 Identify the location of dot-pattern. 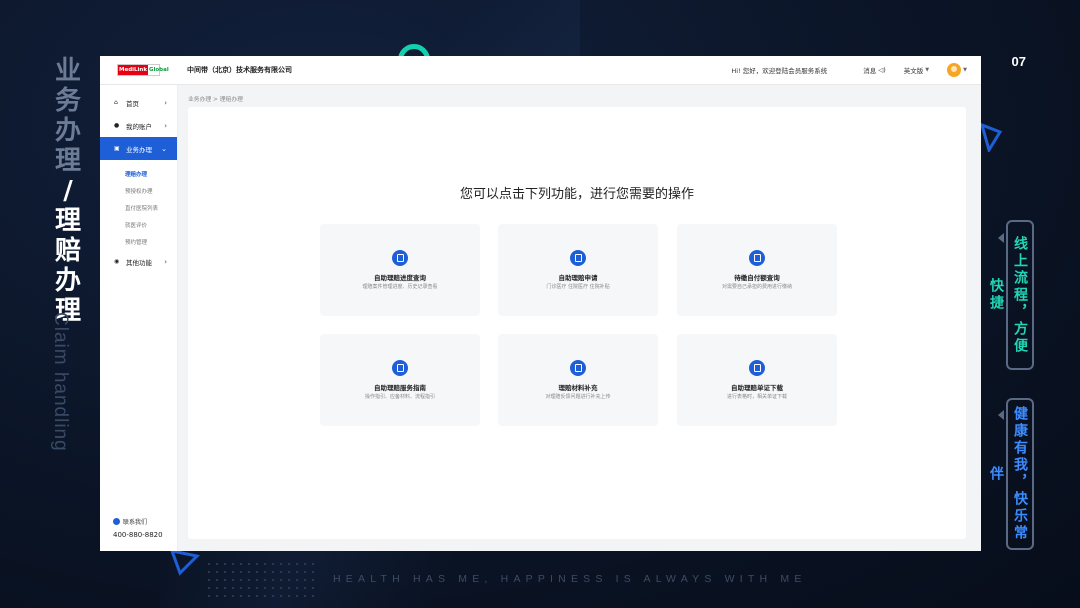
(260, 580).